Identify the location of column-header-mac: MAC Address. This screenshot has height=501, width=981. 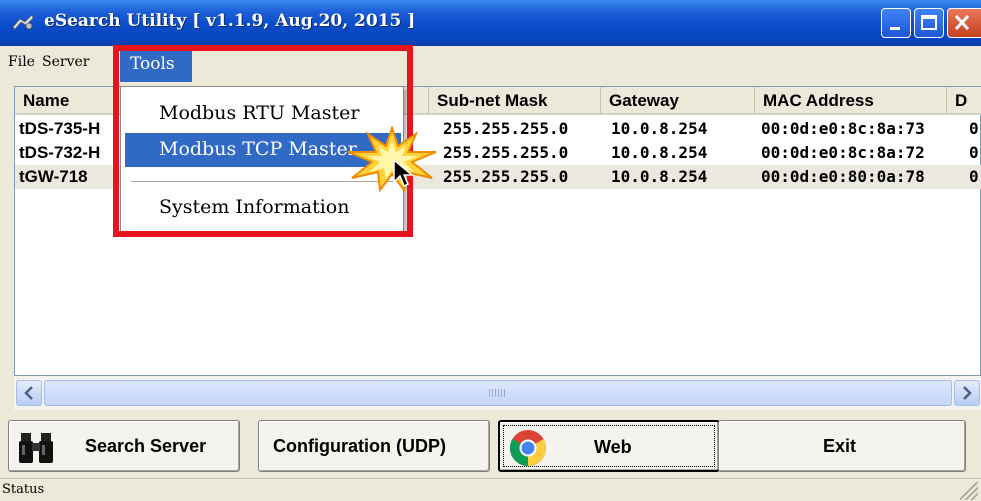
(851, 101).